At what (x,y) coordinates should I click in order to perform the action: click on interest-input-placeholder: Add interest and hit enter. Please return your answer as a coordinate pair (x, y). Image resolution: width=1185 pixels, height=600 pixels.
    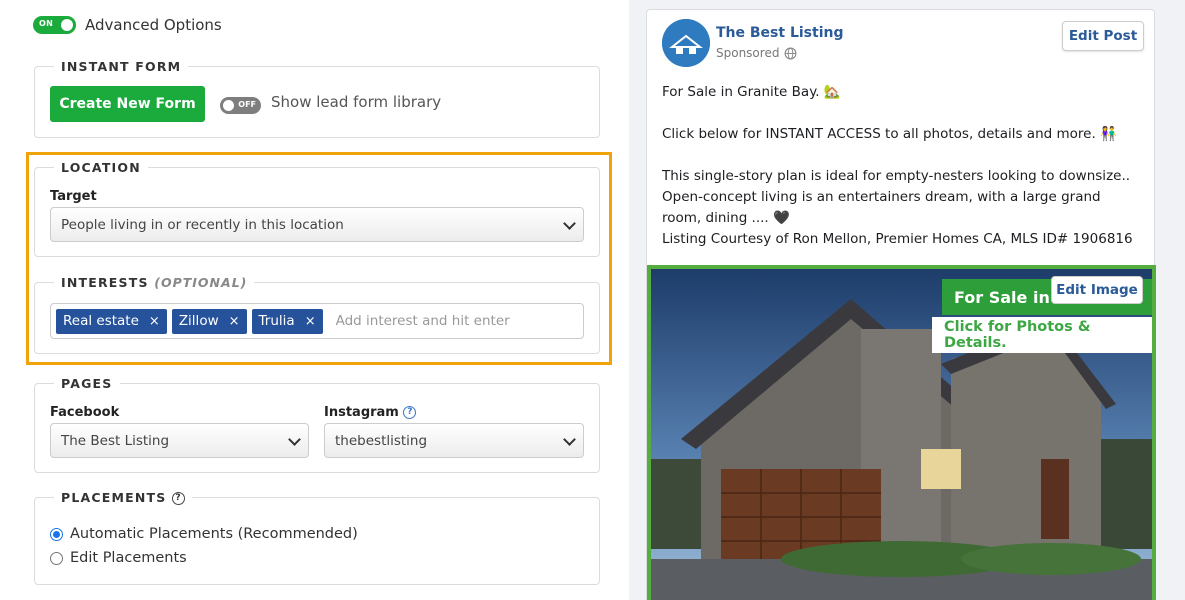
    Looking at the image, I should click on (423, 321).